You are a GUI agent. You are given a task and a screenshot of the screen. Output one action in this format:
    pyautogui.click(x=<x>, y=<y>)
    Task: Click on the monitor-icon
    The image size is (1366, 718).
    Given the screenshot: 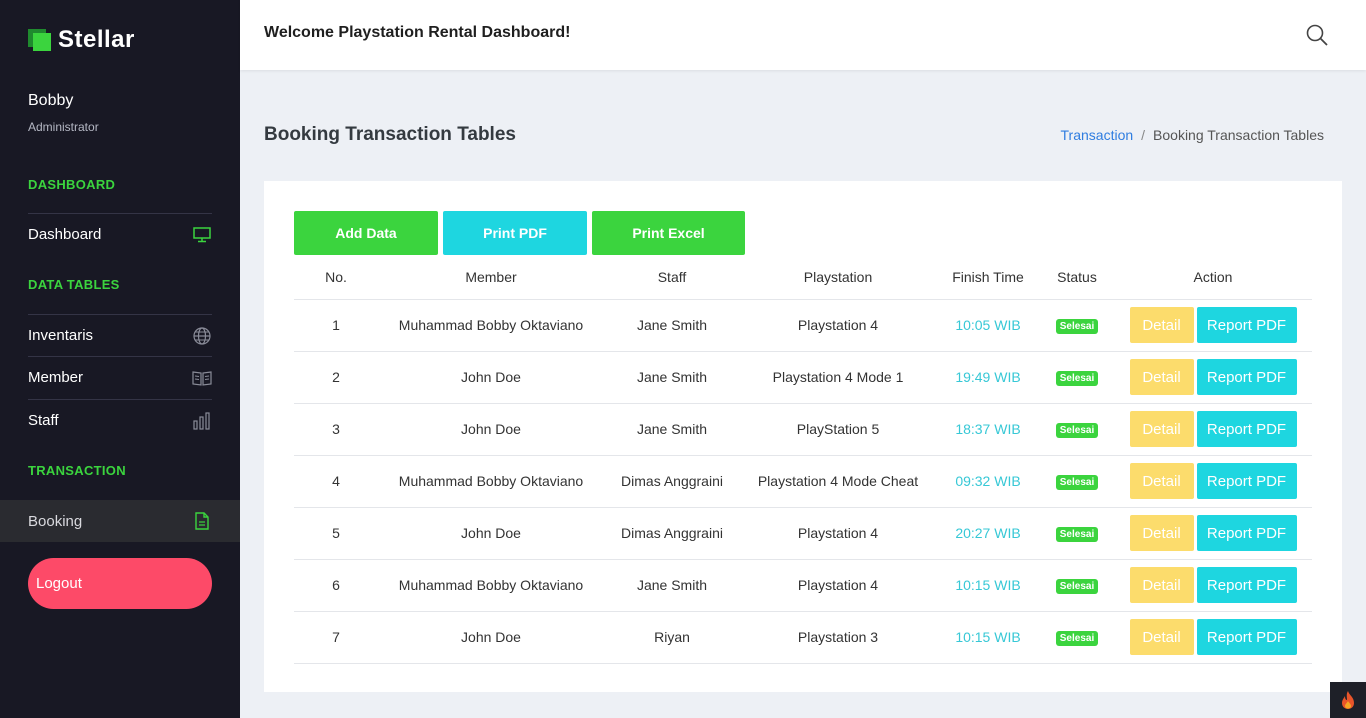 What is the action you would take?
    pyautogui.click(x=202, y=235)
    